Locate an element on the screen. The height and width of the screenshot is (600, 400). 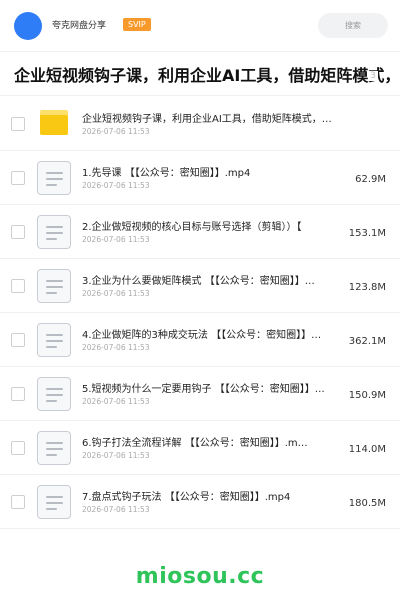
file-size: 153.1M is located at coordinates (367, 233).